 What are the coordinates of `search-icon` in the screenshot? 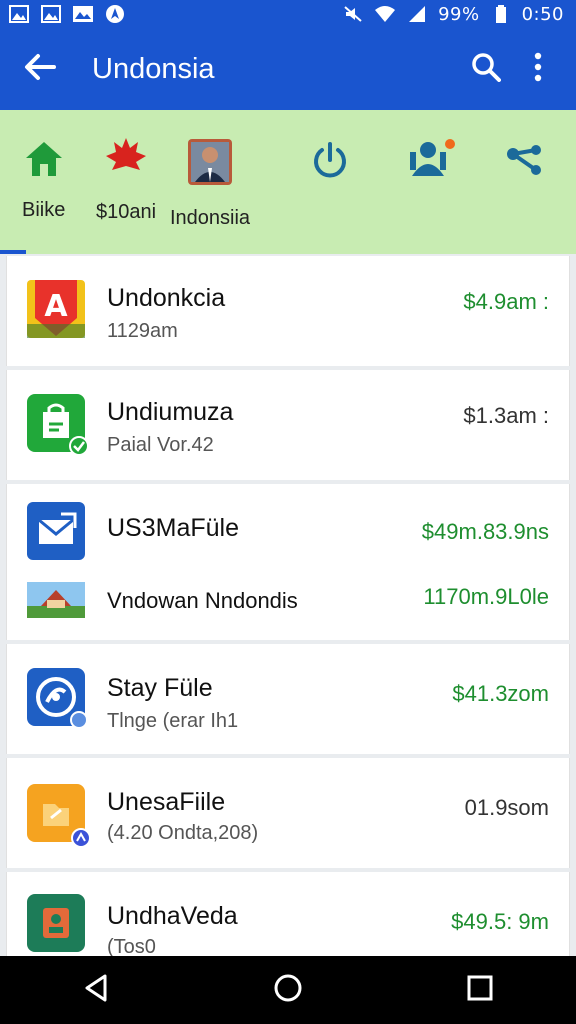 It's located at (486, 69).